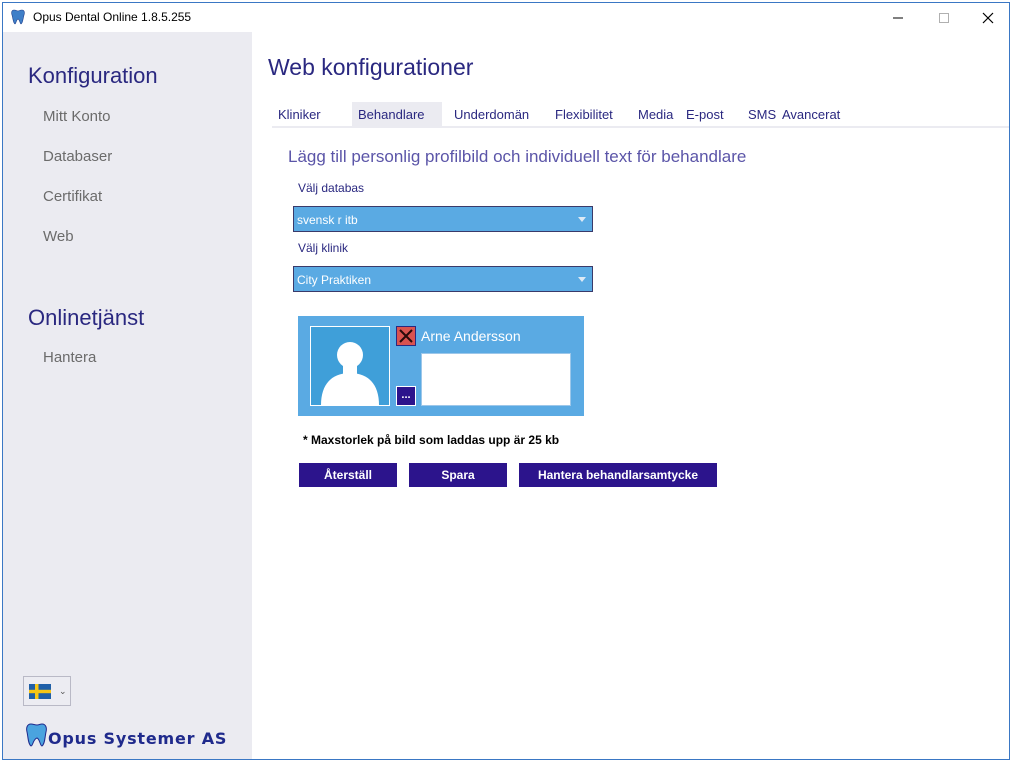 This screenshot has width=1013, height=764. I want to click on clinic-dropdown: City Praktiken, so click(443, 279).